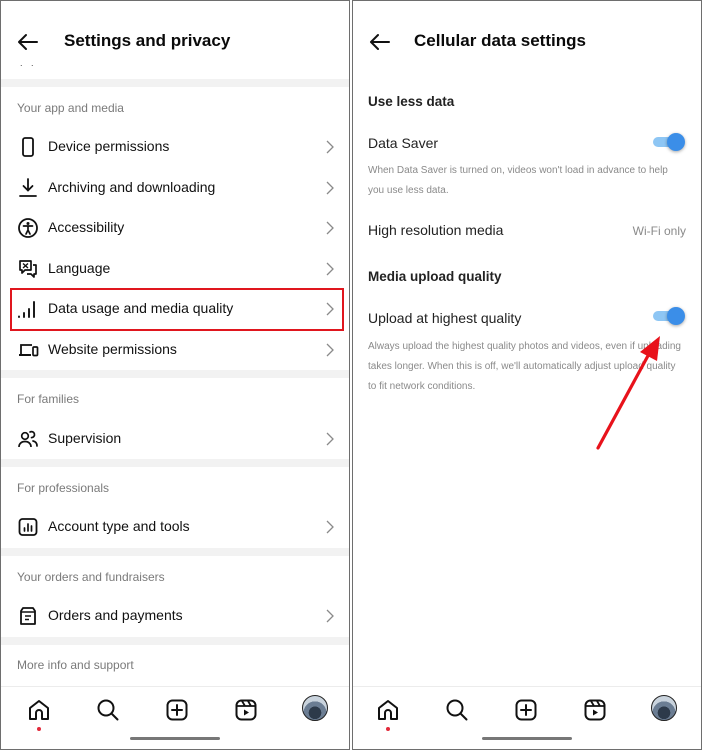  Describe the element at coordinates (175, 228) in the screenshot. I see `settings-item-accessibility: Accessibility` at that location.